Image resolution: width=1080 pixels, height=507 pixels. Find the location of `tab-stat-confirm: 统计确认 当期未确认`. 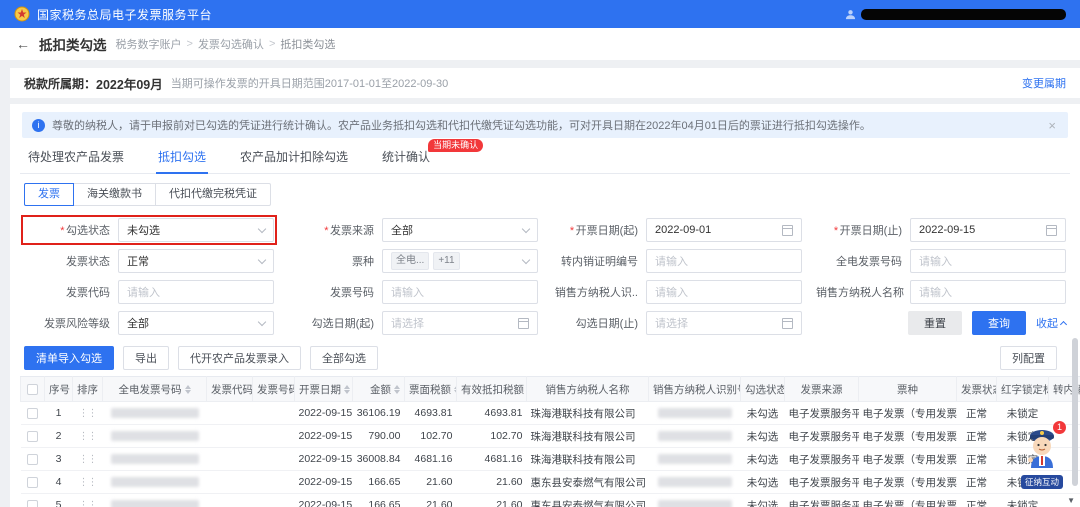

tab-stat-confirm: 统计确认 当期未确认 is located at coordinates (432, 156).